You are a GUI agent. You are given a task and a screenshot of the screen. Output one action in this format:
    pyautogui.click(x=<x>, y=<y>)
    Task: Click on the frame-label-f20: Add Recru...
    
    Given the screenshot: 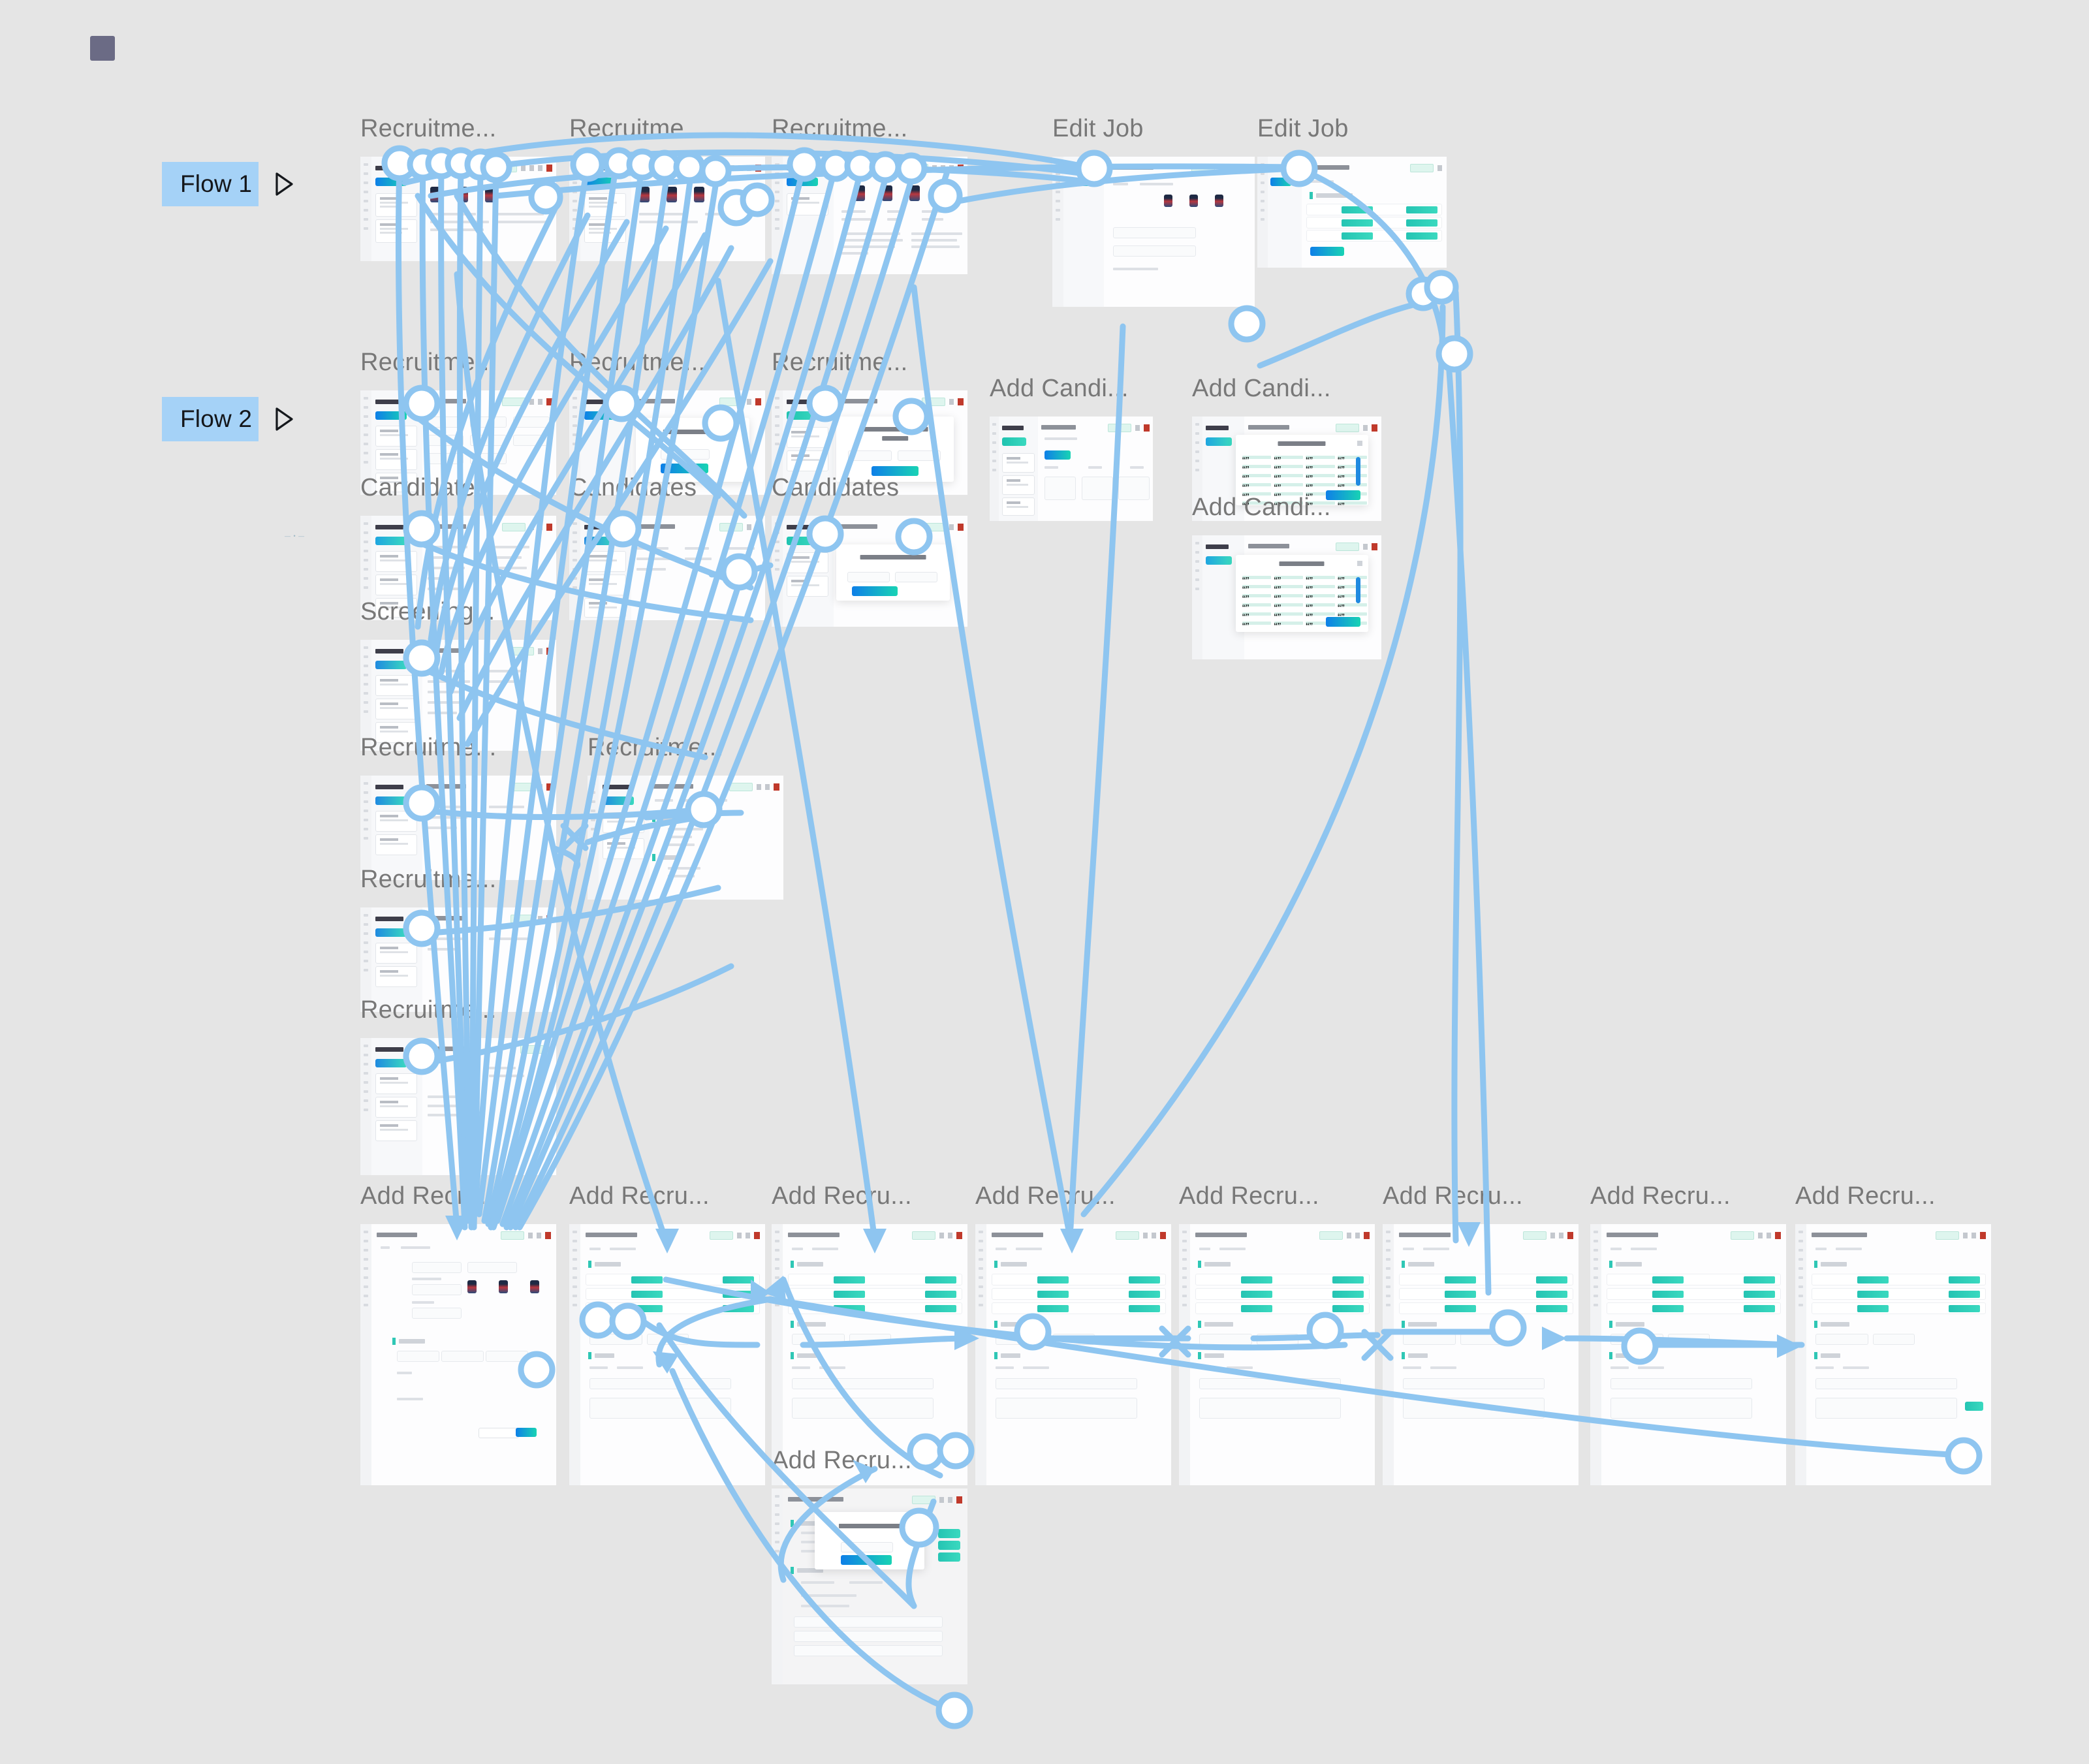 What is the action you would take?
    pyautogui.click(x=430, y=1196)
    